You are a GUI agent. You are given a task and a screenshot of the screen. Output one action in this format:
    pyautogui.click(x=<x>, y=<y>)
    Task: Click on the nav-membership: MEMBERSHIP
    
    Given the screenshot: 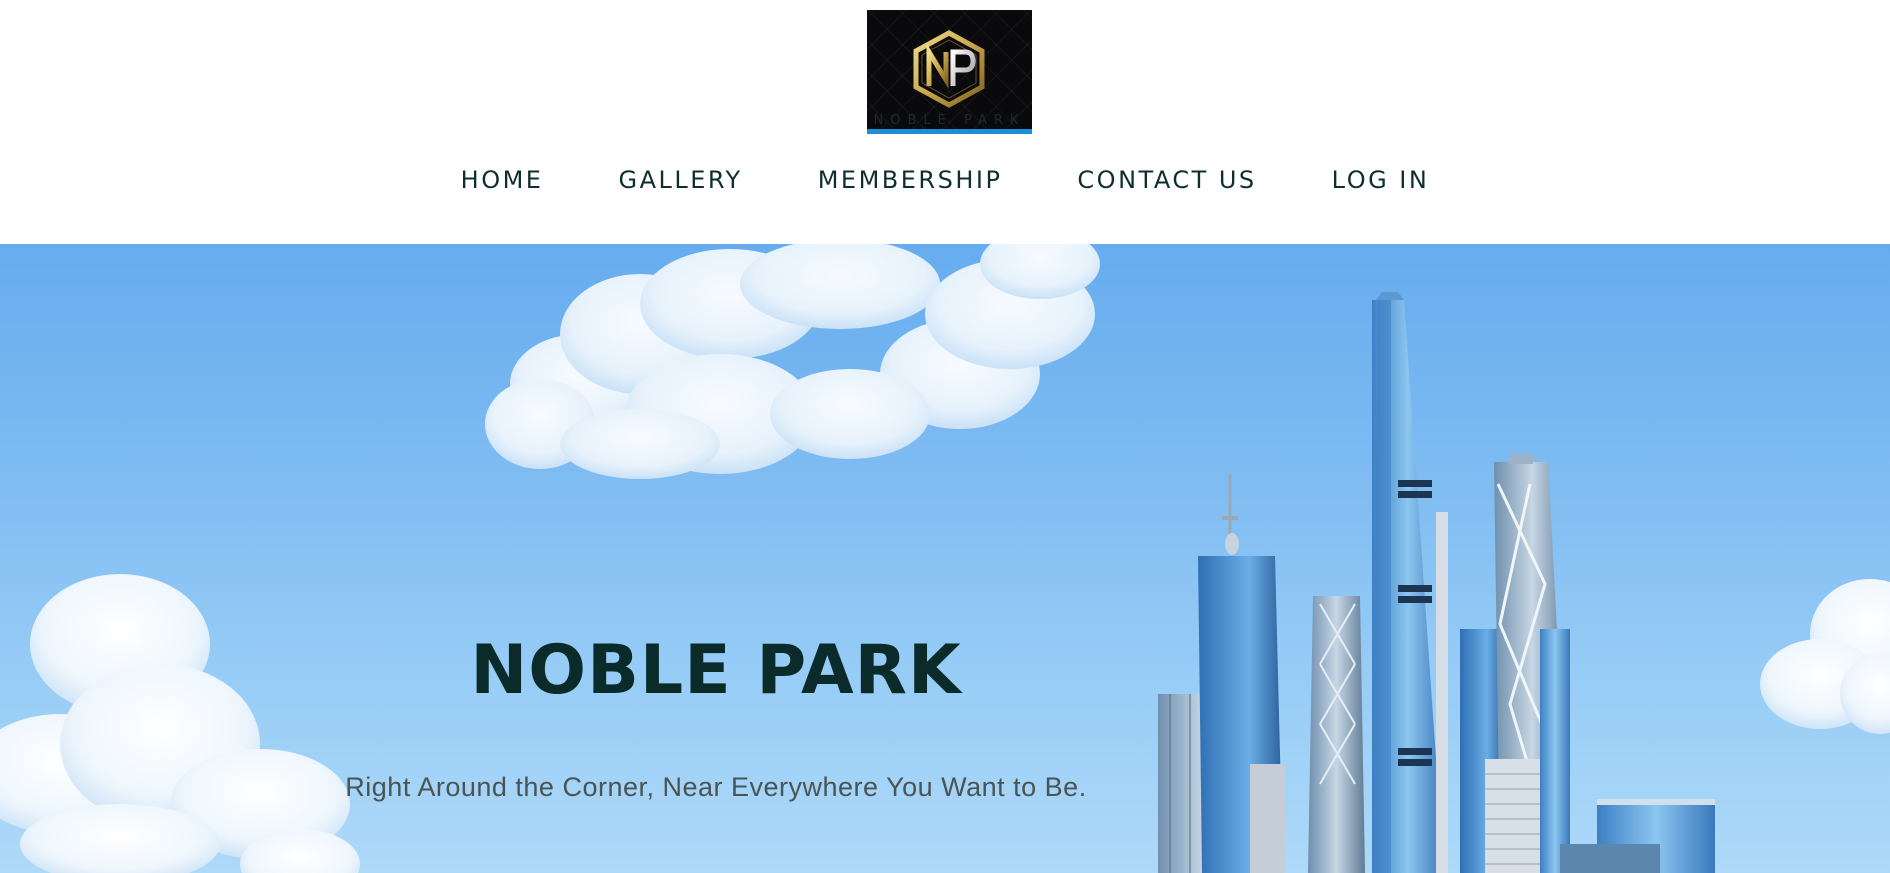 What is the action you would take?
    pyautogui.click(x=910, y=180)
    